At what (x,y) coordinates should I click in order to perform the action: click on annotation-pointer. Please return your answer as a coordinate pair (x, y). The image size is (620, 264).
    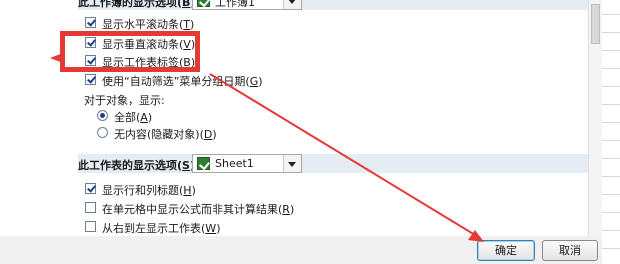
    Looking at the image, I should click on (56, 58).